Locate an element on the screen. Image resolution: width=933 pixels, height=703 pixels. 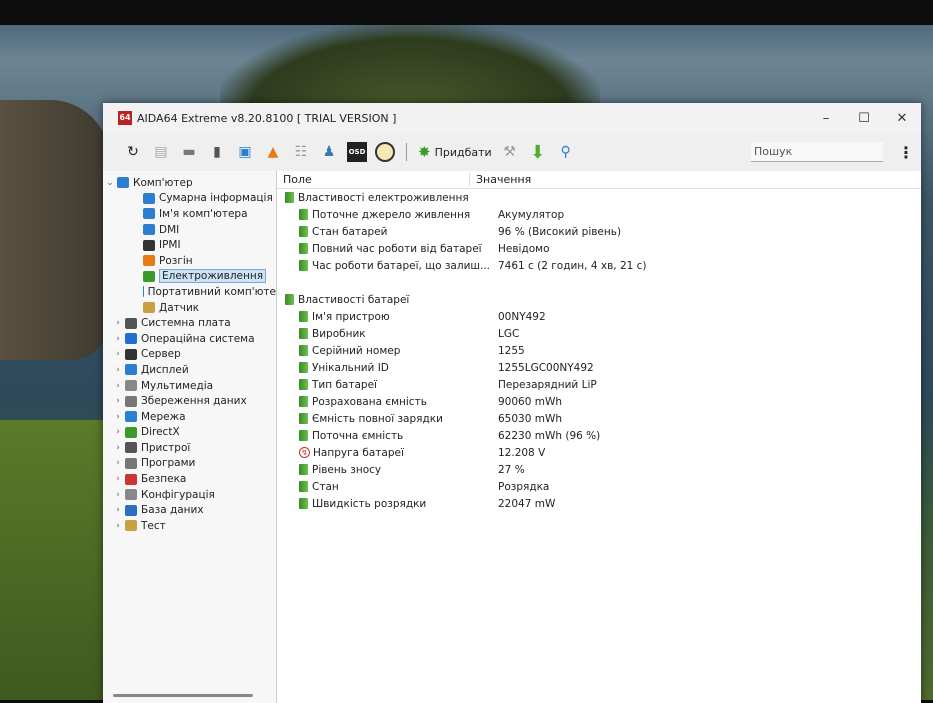
tree-item-child: Електроживлення is located at coordinates (189, 277).